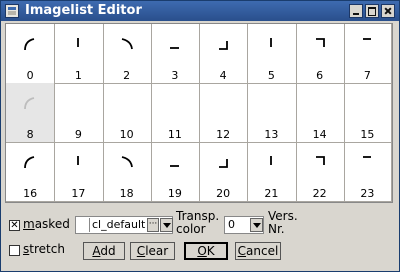  I want to click on image-cell: 20, so click(224, 172).